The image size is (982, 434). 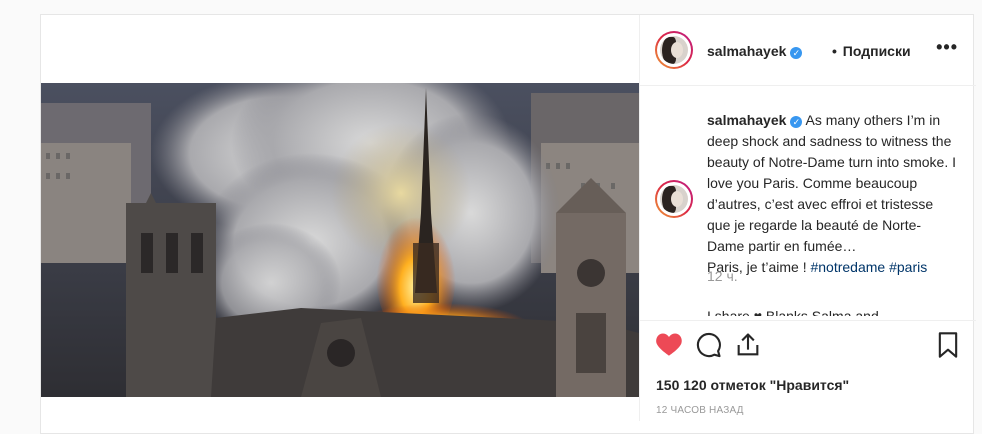 What do you see at coordinates (700, 410) in the screenshot?
I see `post-timestamp: 12 часов назад` at bounding box center [700, 410].